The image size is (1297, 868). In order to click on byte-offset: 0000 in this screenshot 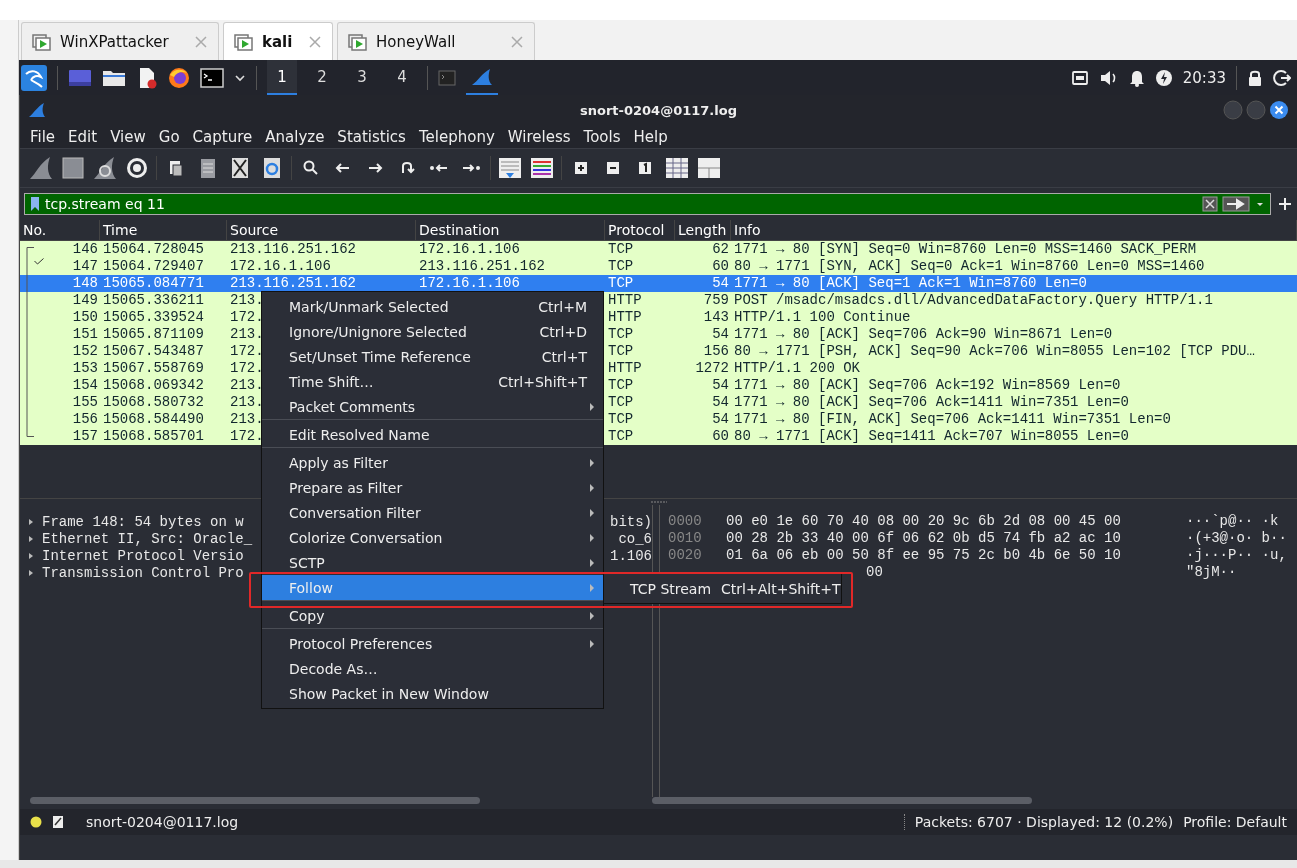, I will do `click(685, 521)`.